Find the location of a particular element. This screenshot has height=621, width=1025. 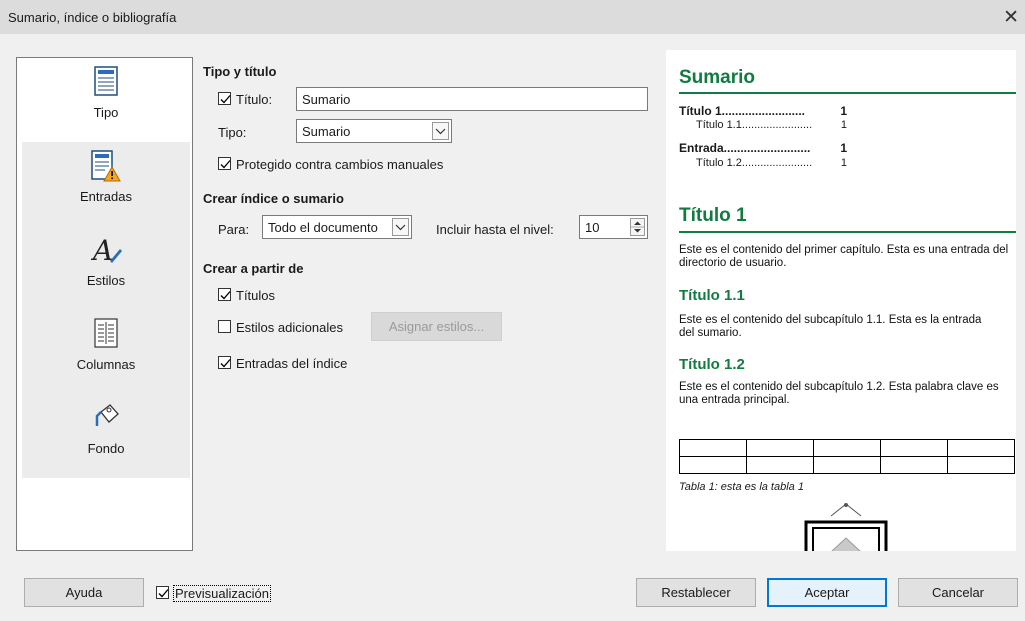

type-select-value: Sumario is located at coordinates (326, 131).